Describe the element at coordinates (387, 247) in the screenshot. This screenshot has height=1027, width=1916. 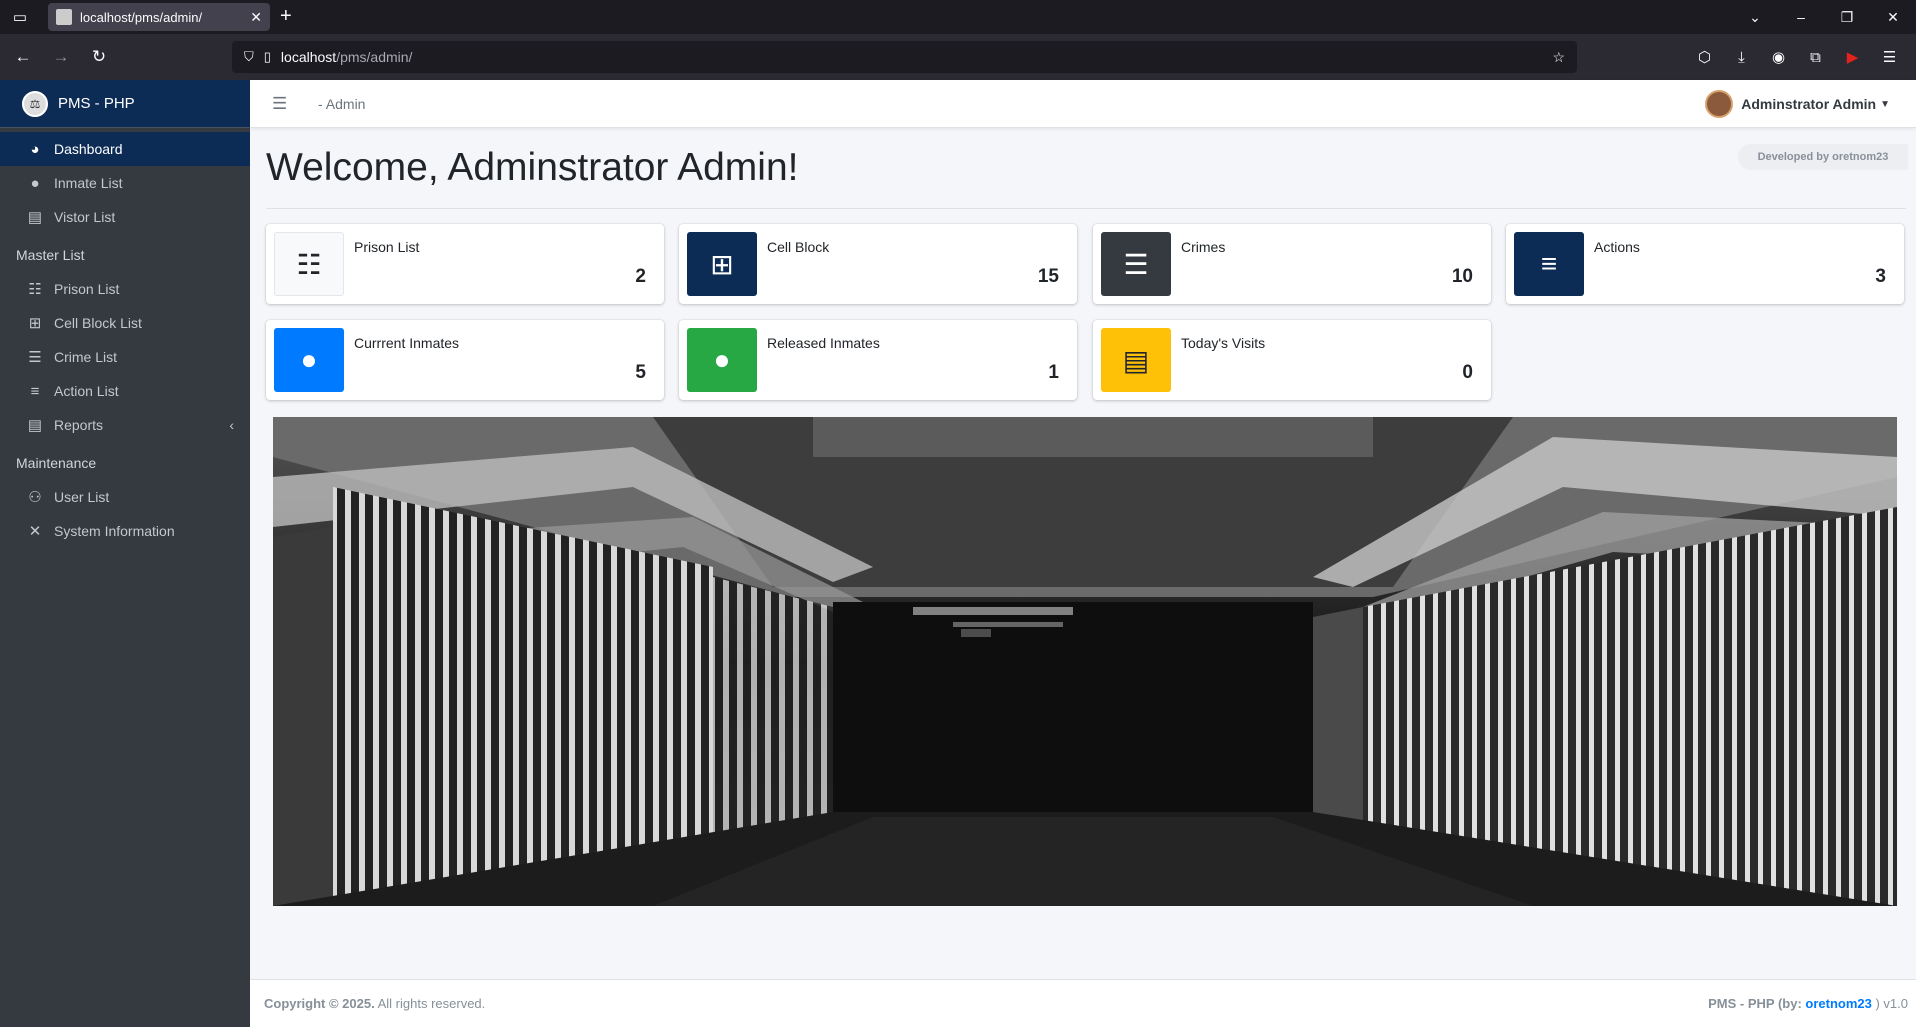
I see `info-box-label: Prison List` at that location.